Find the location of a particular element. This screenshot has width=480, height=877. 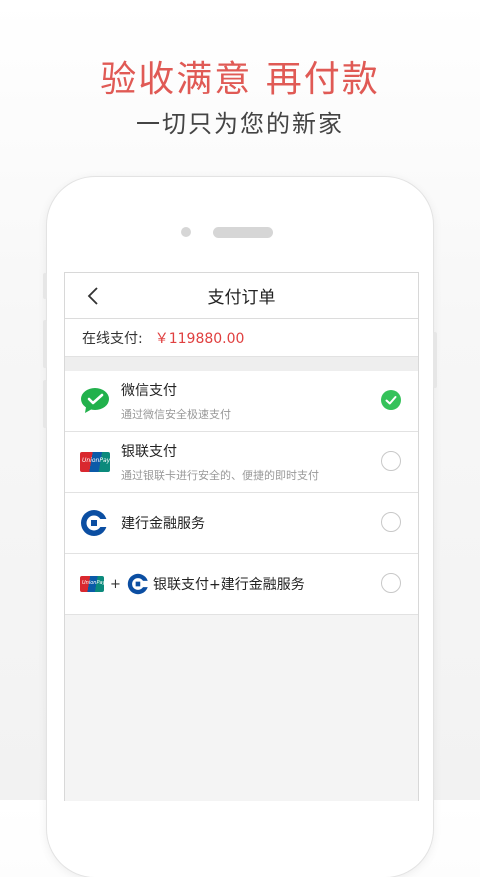

payment-method-unionpay-ccb: UnionPay 银联 + 银联支付+建行金融服务 is located at coordinates (241, 584).